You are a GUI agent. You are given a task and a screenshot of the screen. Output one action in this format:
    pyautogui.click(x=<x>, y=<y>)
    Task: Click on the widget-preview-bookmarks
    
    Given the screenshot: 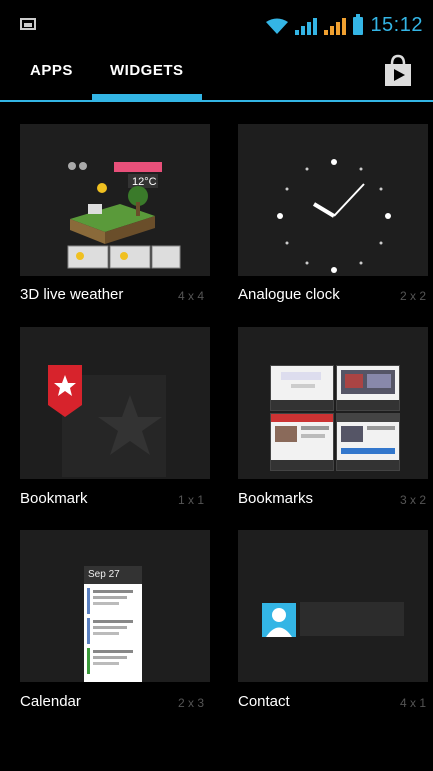 What is the action you would take?
    pyautogui.click(x=333, y=403)
    